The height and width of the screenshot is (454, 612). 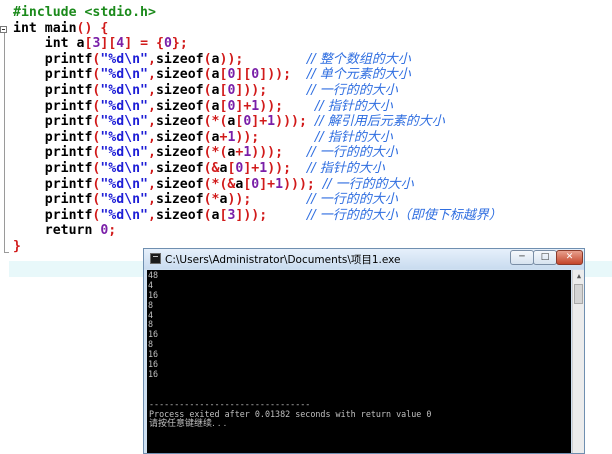 I want to click on scroll-up-icon: ▲, so click(x=579, y=276).